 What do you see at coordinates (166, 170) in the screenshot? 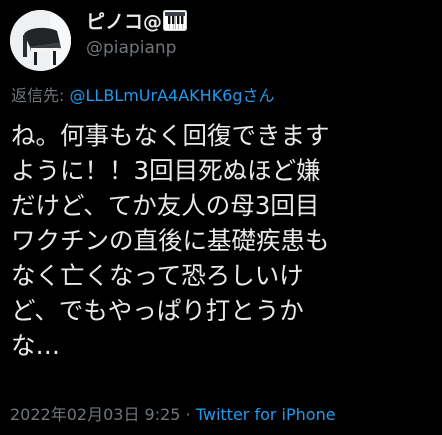
I see `tweet-text-line: ように！！3回目死ぬほど嫌` at bounding box center [166, 170].